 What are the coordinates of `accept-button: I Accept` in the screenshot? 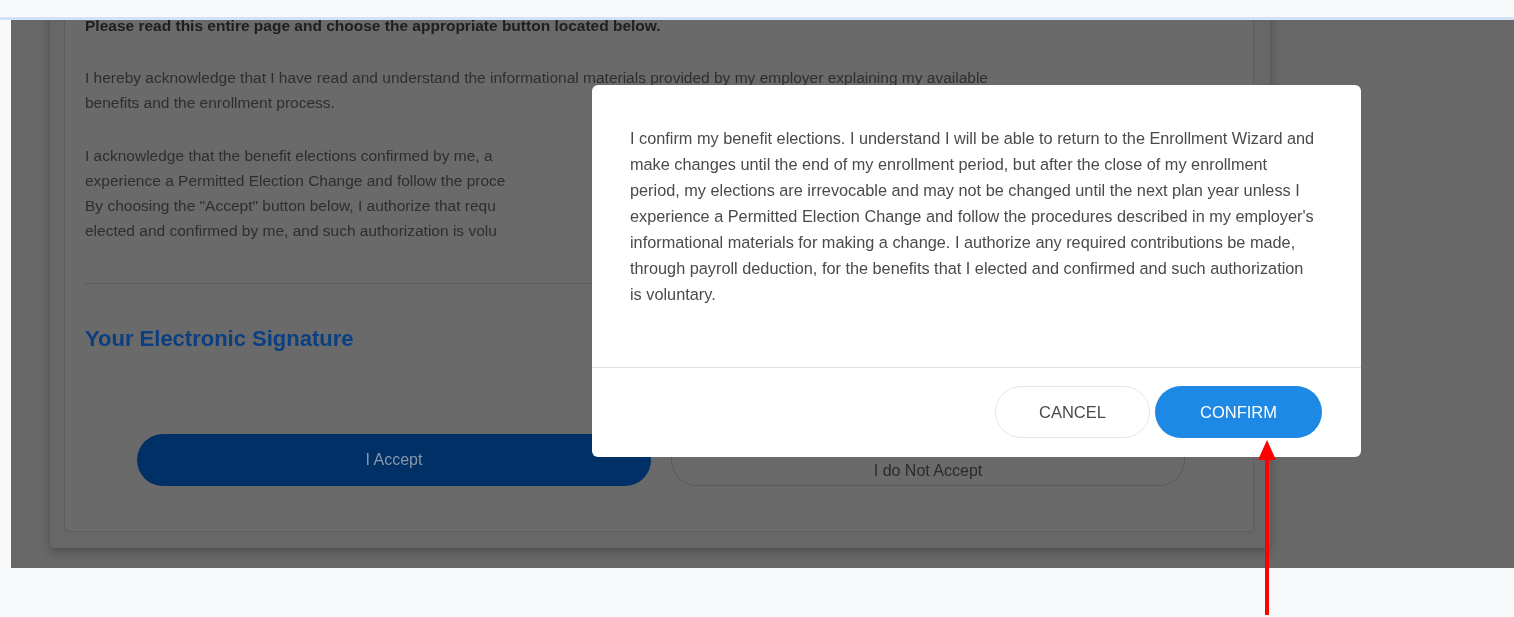 It's located at (394, 460).